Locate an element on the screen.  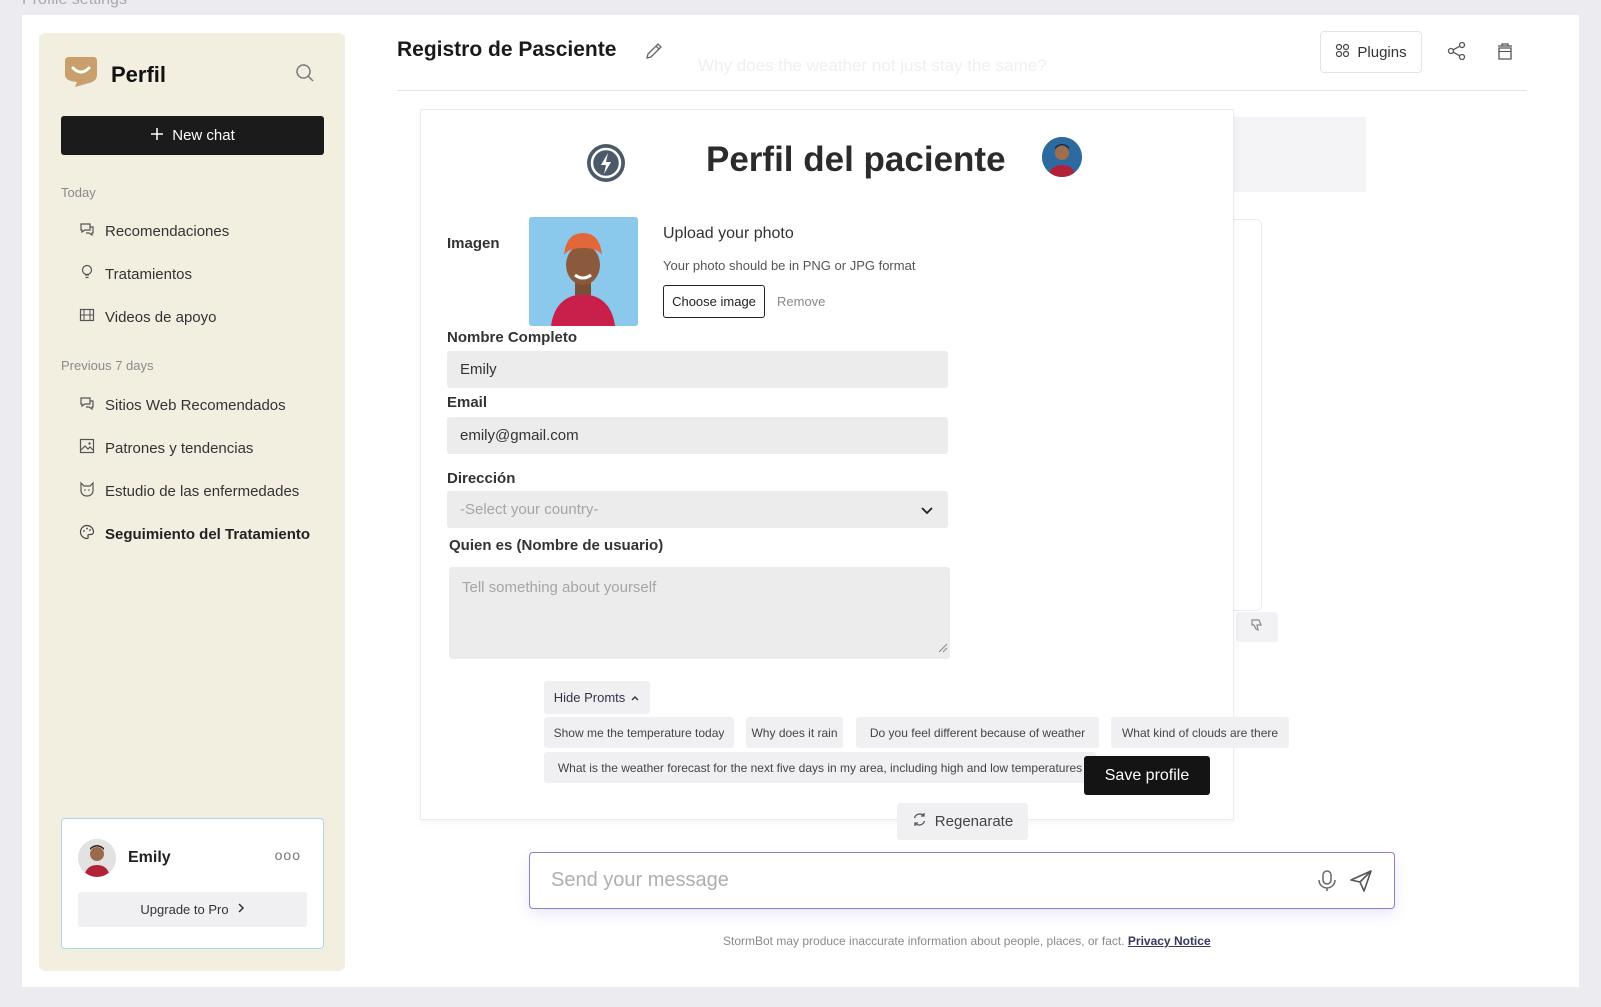
sidebar-item-label: Seguimiento del Tratamiento is located at coordinates (208, 534).